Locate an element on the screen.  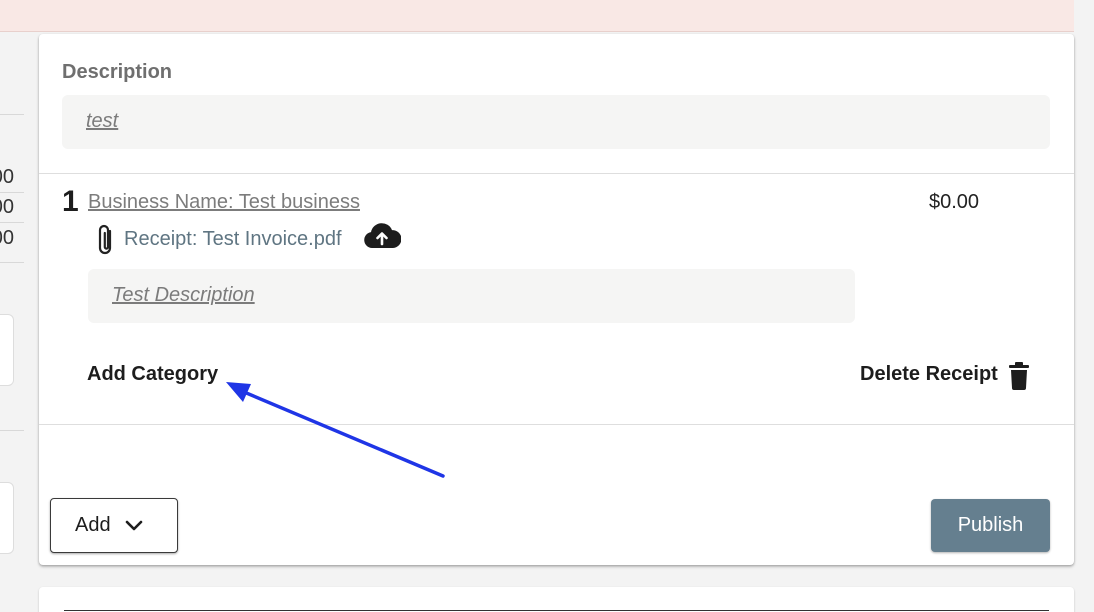
add-dropdown-button: Add is located at coordinates (114, 525).